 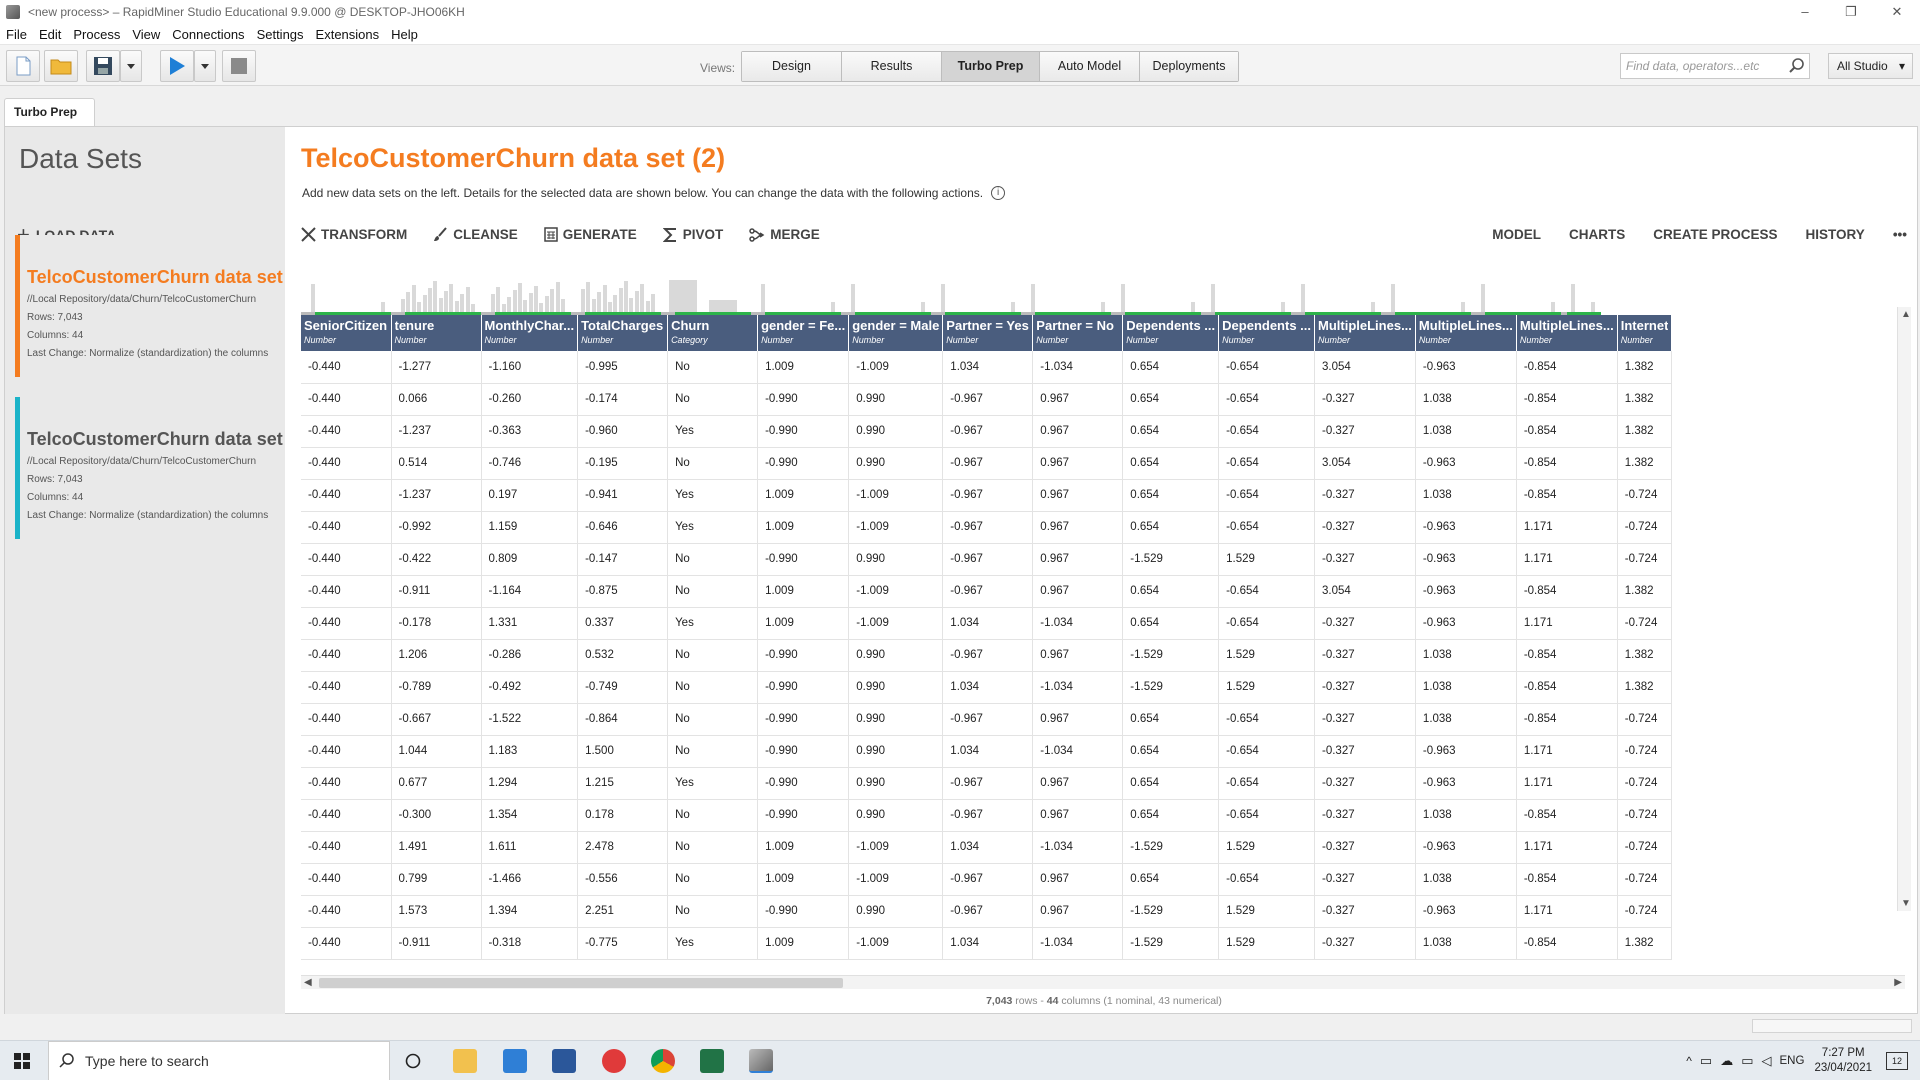 I want to click on view-auto-model-button: Auto Model, so click(x=1090, y=66).